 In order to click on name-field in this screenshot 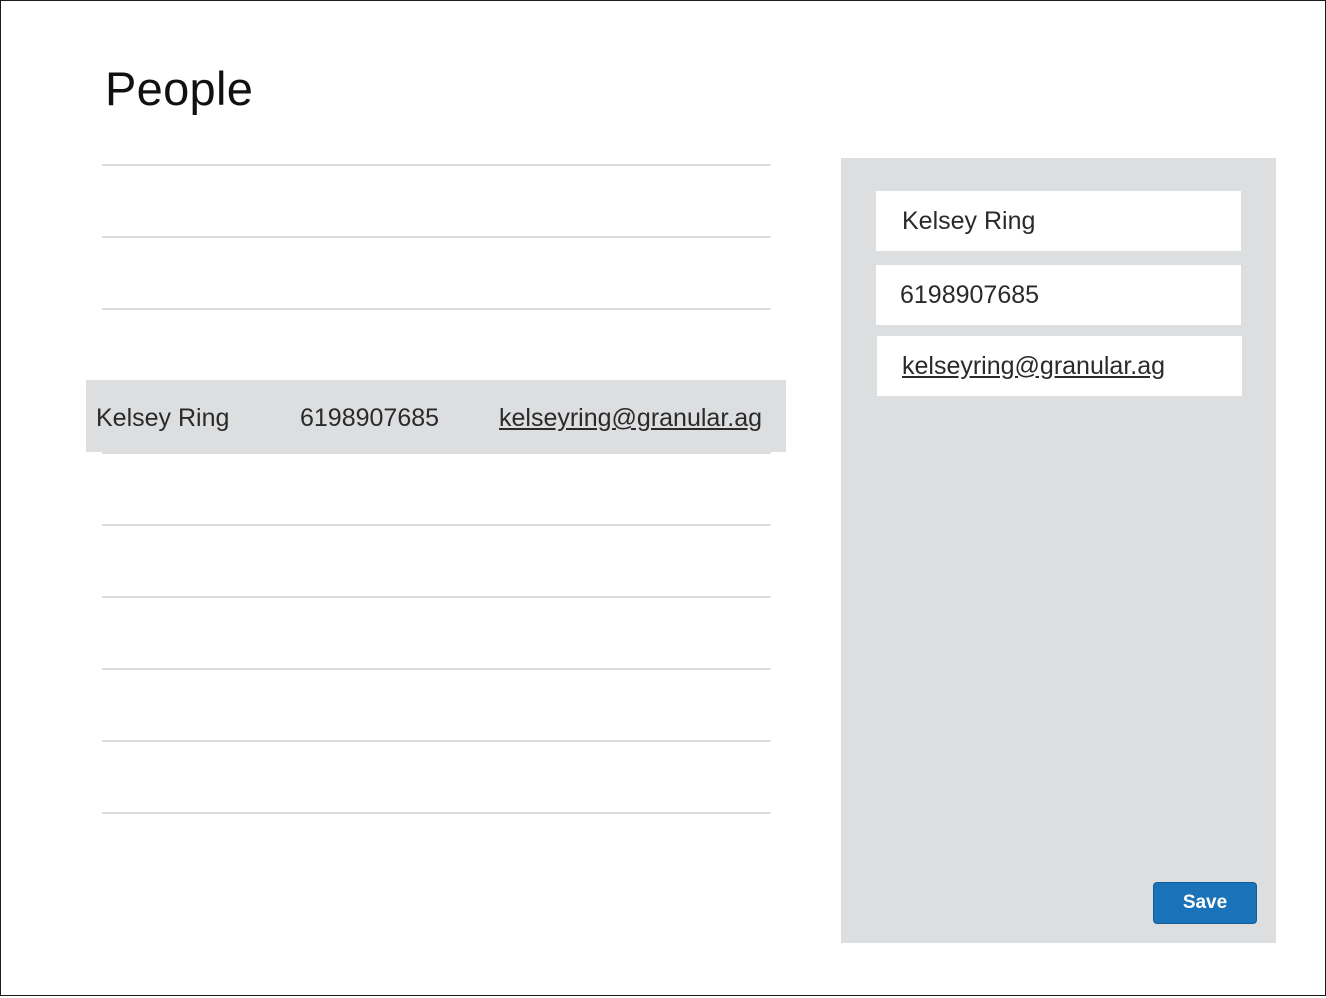, I will do `click(1058, 221)`.